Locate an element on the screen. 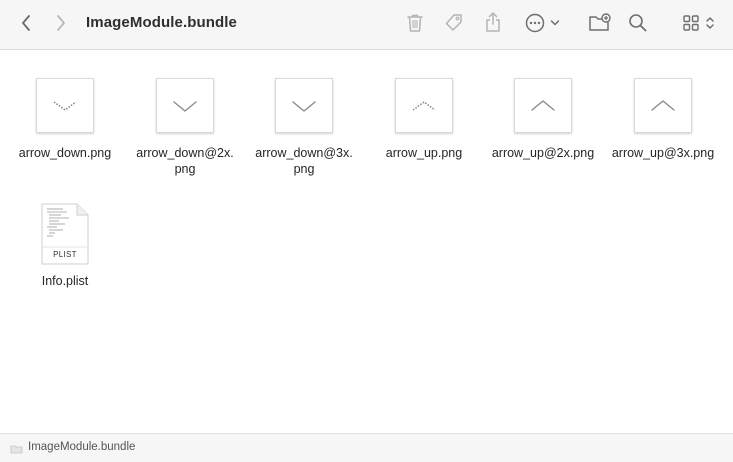 The height and width of the screenshot is (462, 733). grid-view-icon is located at coordinates (690, 23).